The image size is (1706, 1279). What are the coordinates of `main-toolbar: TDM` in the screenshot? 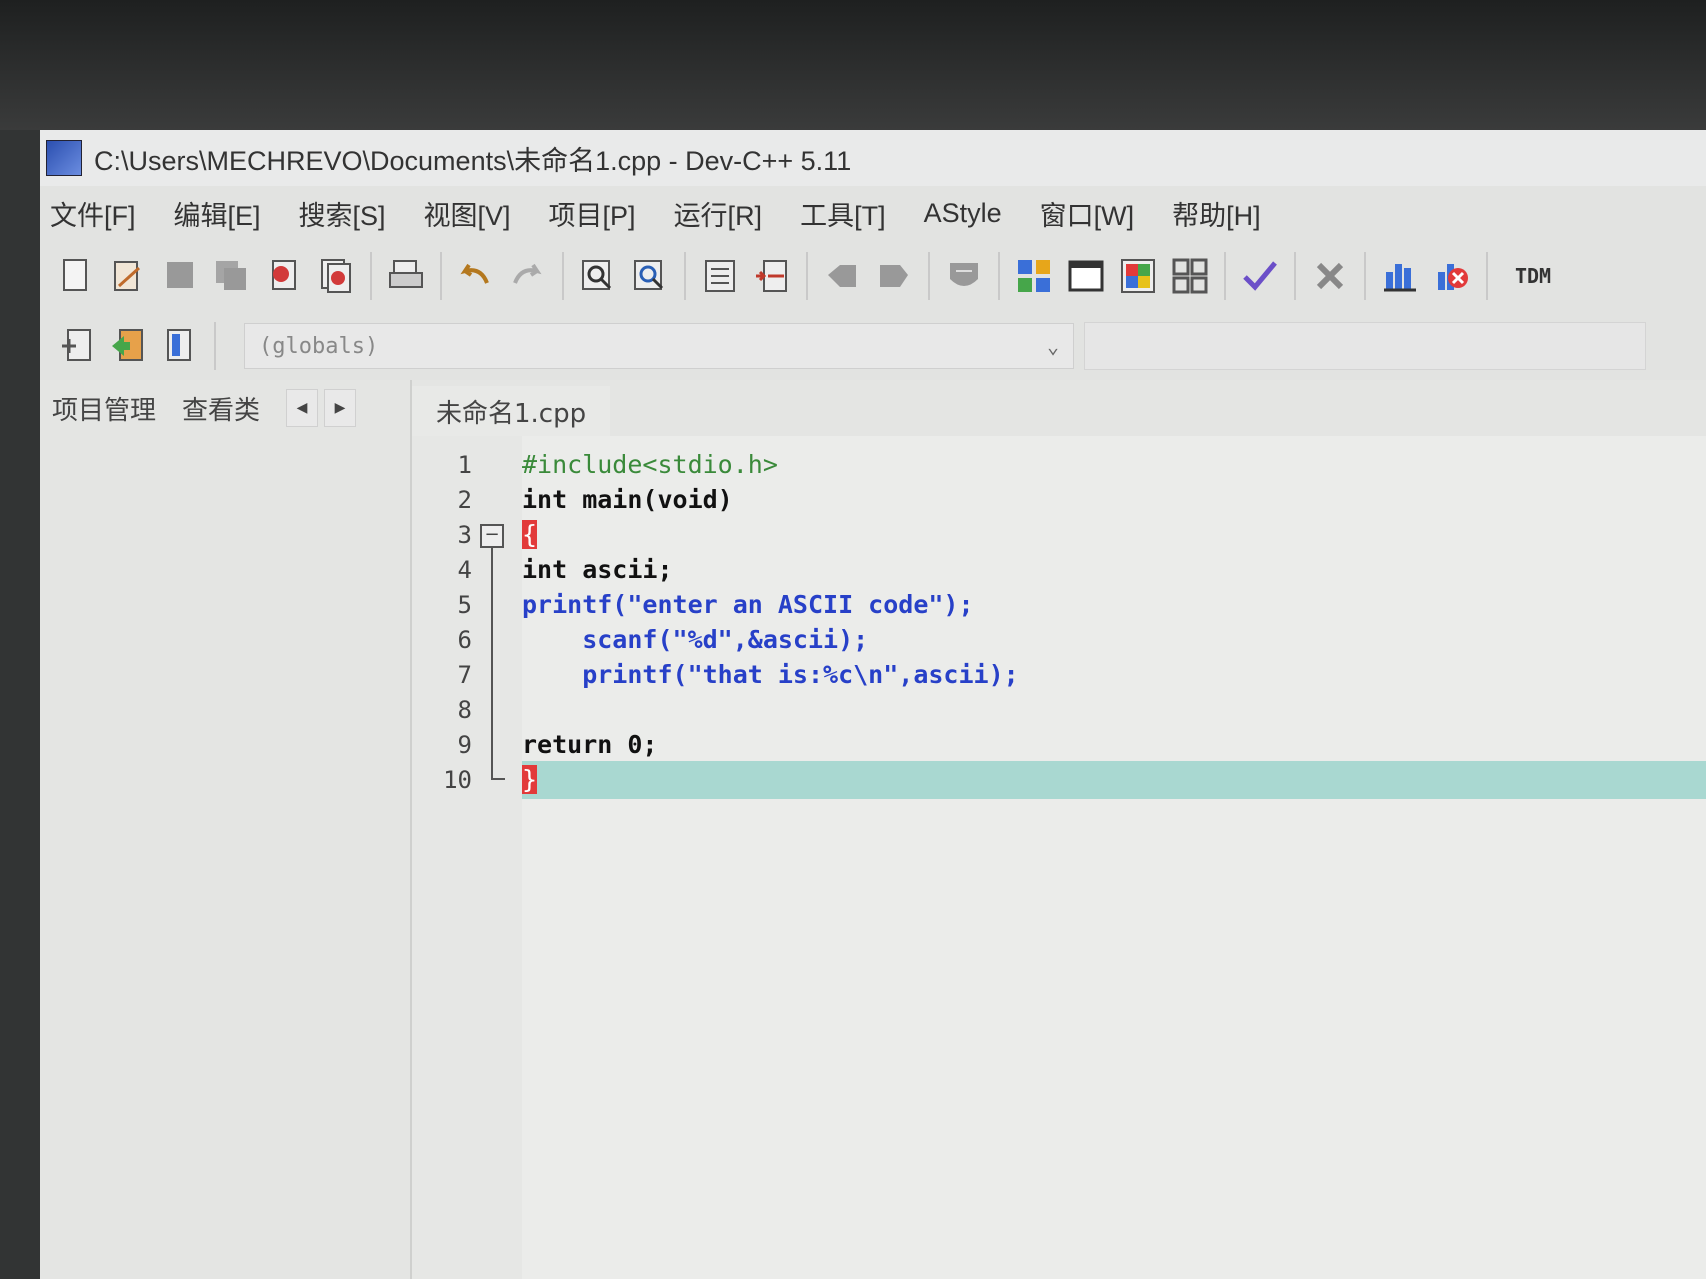 It's located at (878, 276).